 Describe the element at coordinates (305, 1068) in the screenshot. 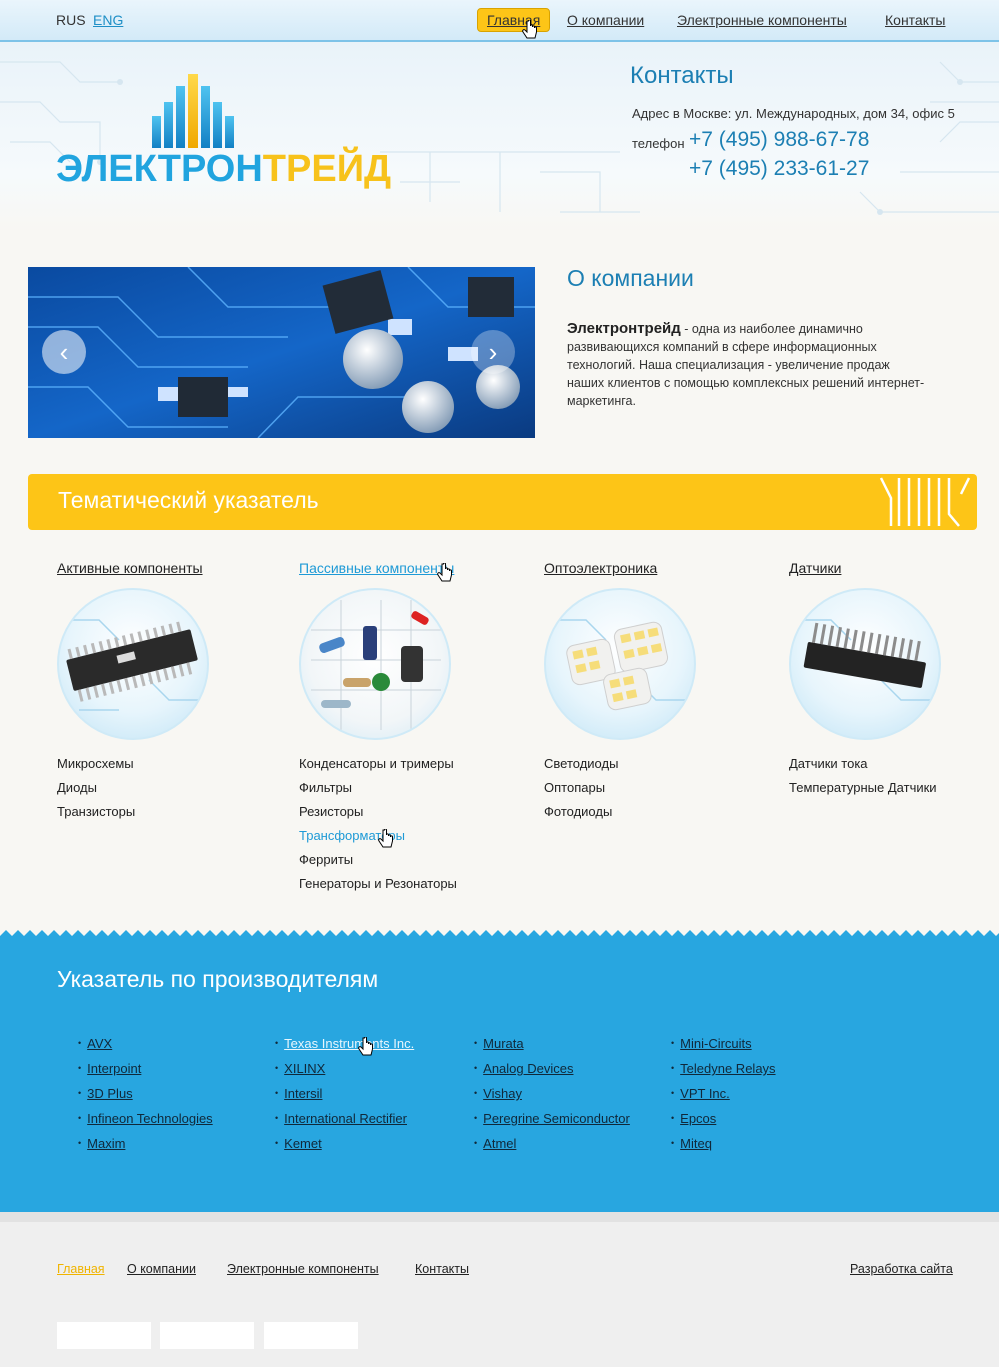

I see `manufacturer-label: XILINX` at that location.